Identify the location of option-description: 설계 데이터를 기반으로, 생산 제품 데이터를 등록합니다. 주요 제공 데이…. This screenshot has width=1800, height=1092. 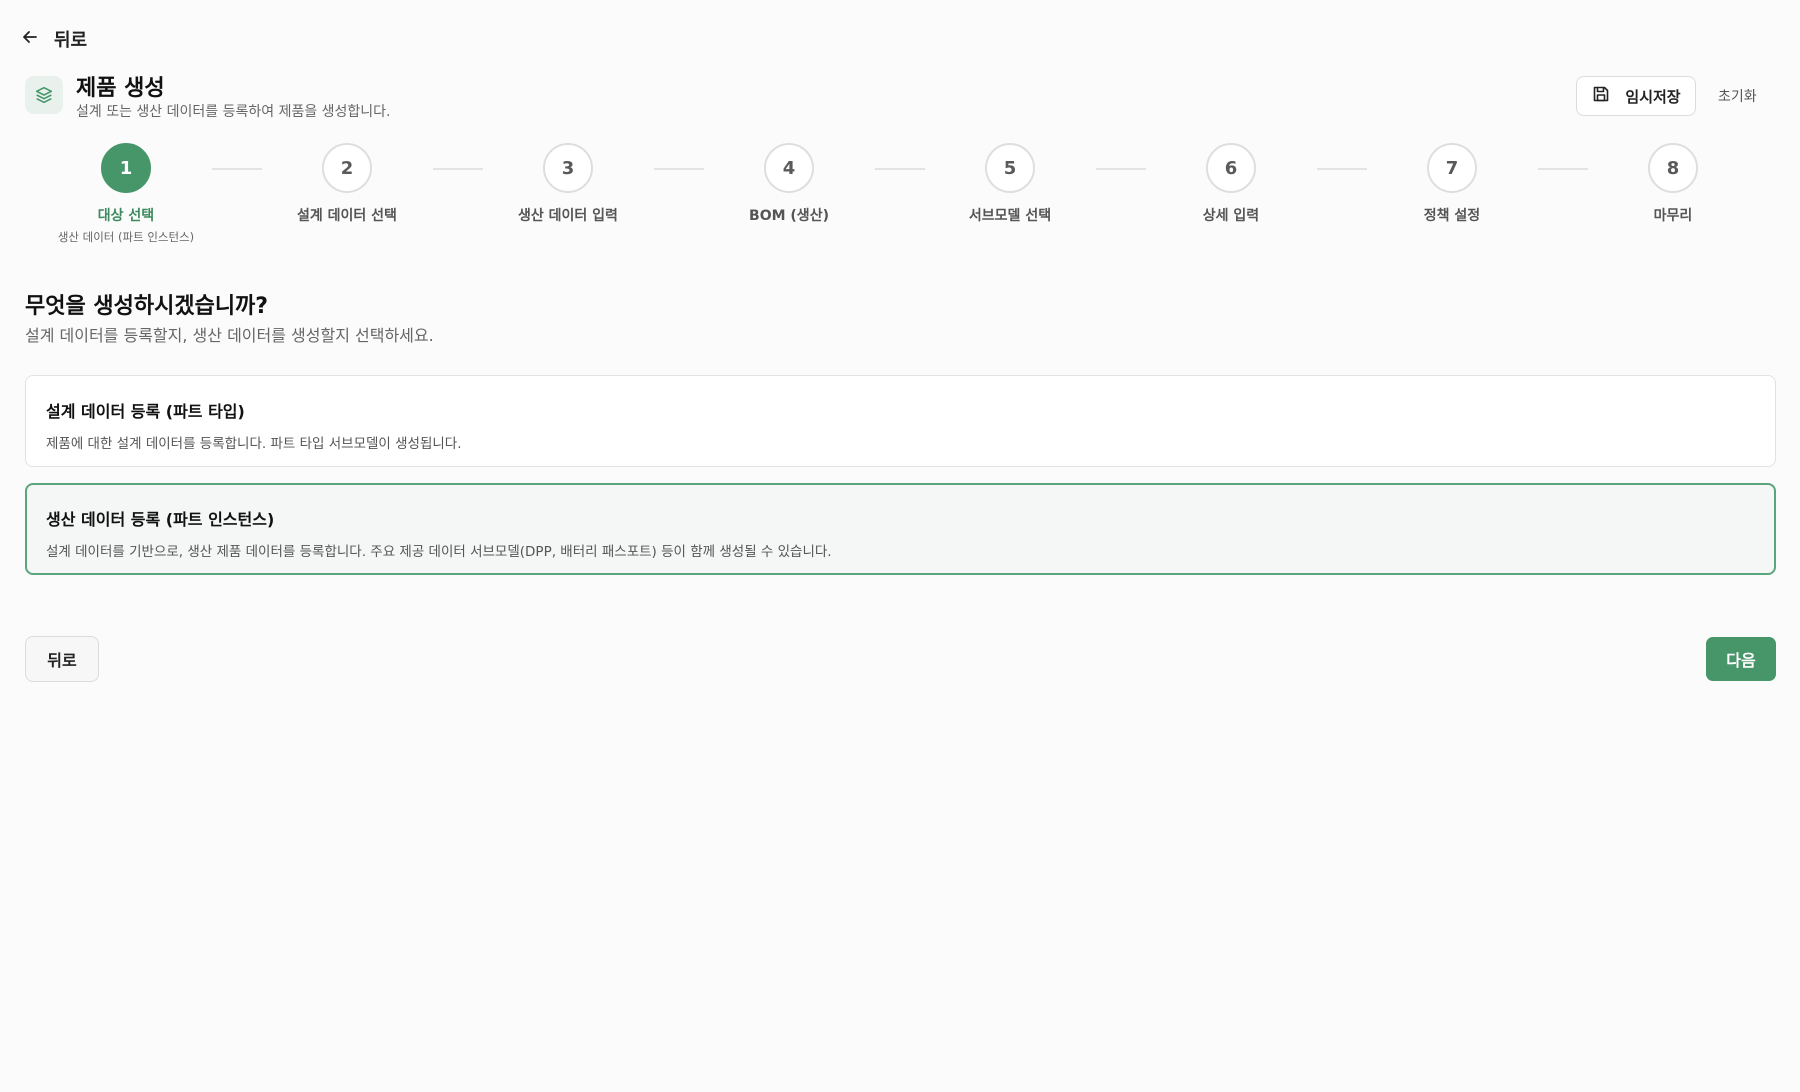
(439, 552).